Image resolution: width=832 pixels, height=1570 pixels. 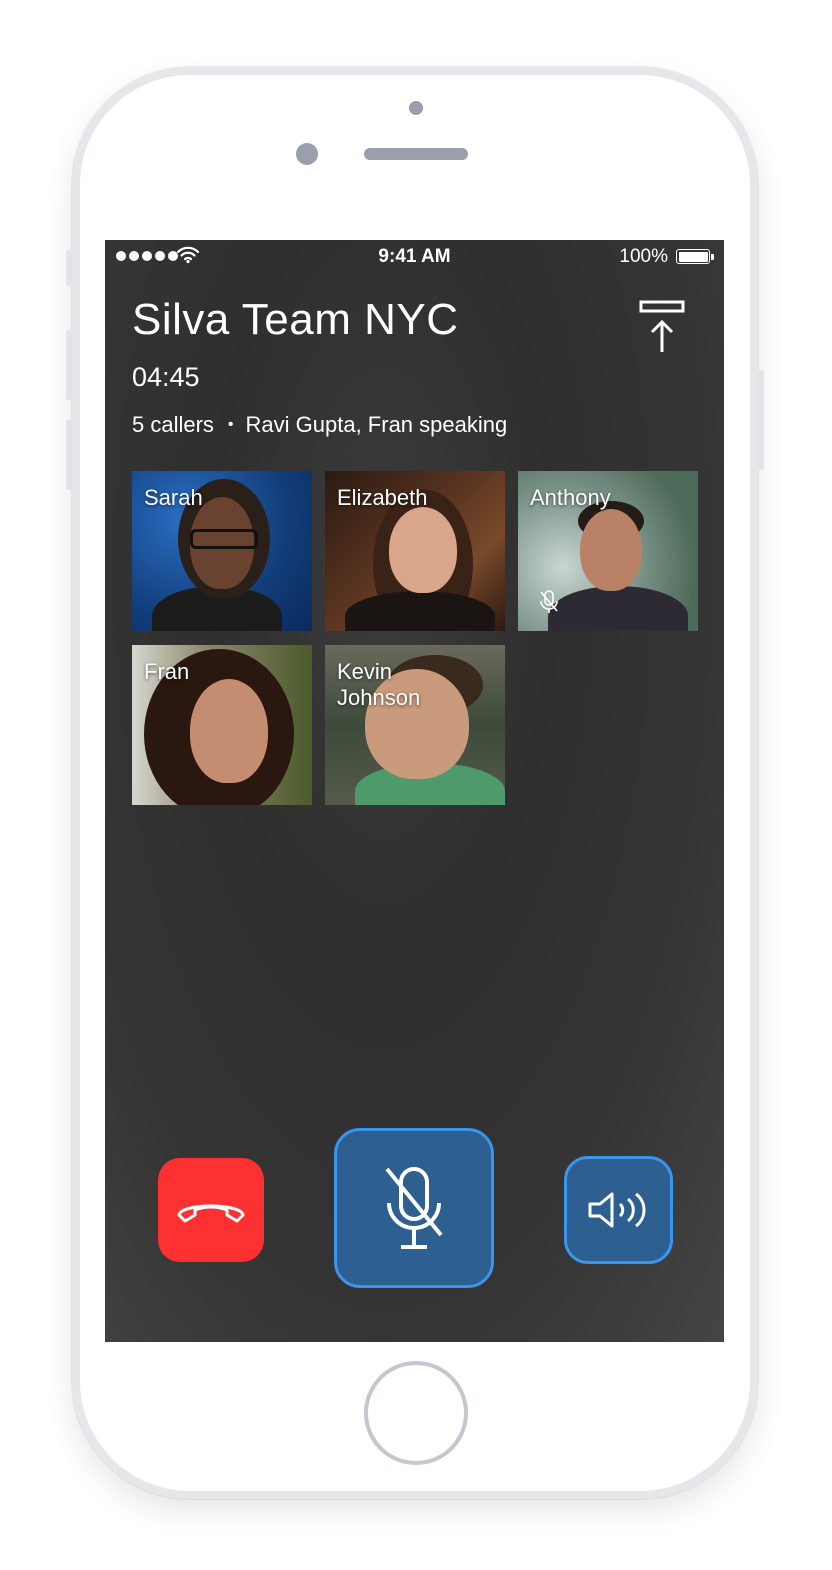 What do you see at coordinates (69, 455) in the screenshot?
I see `volume-down-button` at bounding box center [69, 455].